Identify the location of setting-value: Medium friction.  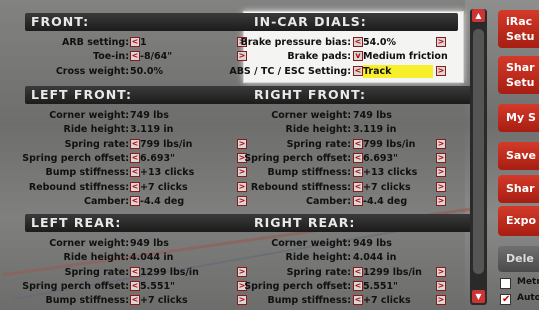
(405, 56).